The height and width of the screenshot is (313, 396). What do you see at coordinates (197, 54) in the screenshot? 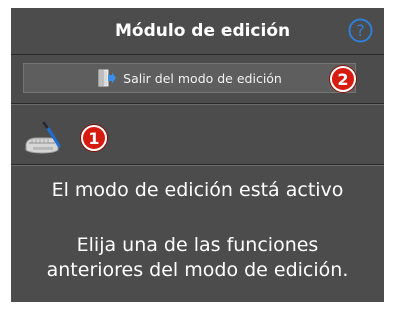
I see `header-divider` at bounding box center [197, 54].